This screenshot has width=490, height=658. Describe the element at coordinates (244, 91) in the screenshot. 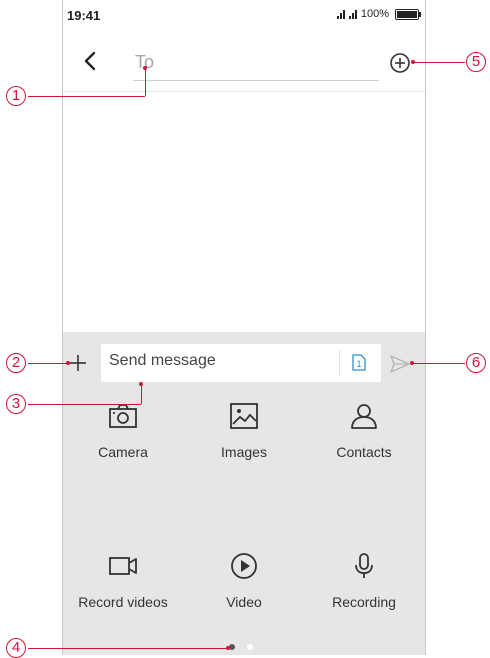

I see `header-divider` at that location.